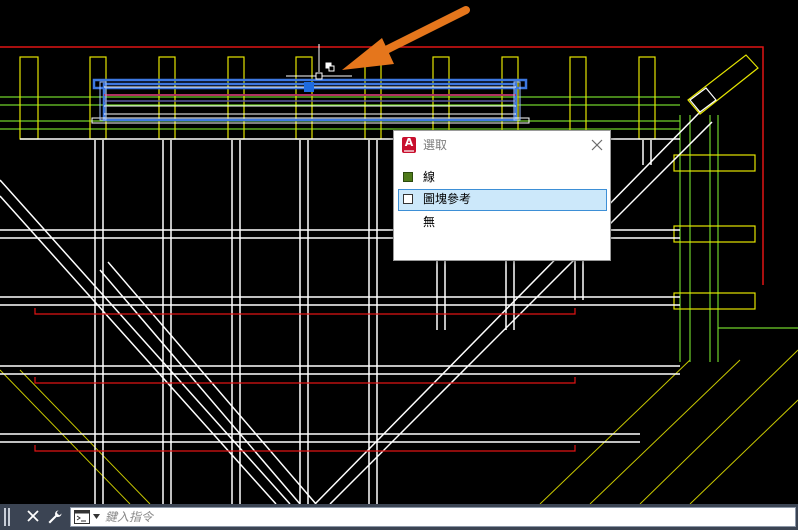  Describe the element at coordinates (502, 145) in the screenshot. I see `popup-header: A 選取` at that location.